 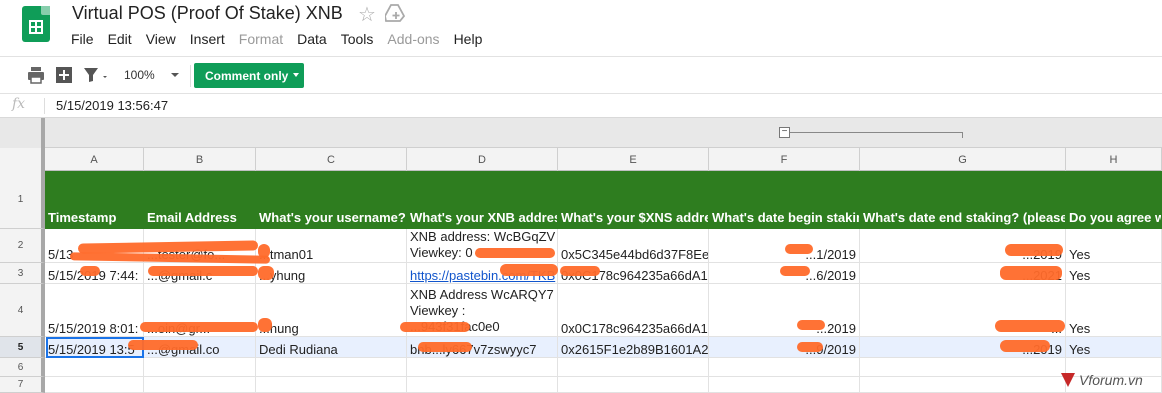 What do you see at coordinates (175, 75) in the screenshot?
I see `chevron-down-icon` at bounding box center [175, 75].